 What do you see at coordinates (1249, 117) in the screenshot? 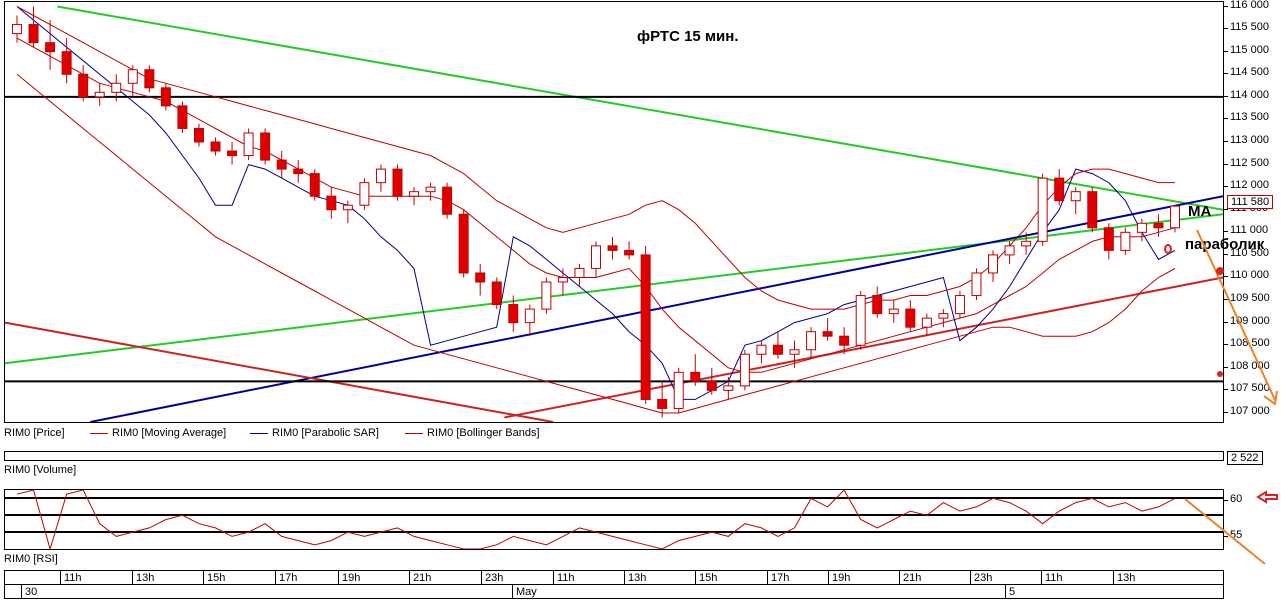
I see `price-tick-label: 113 500` at bounding box center [1249, 117].